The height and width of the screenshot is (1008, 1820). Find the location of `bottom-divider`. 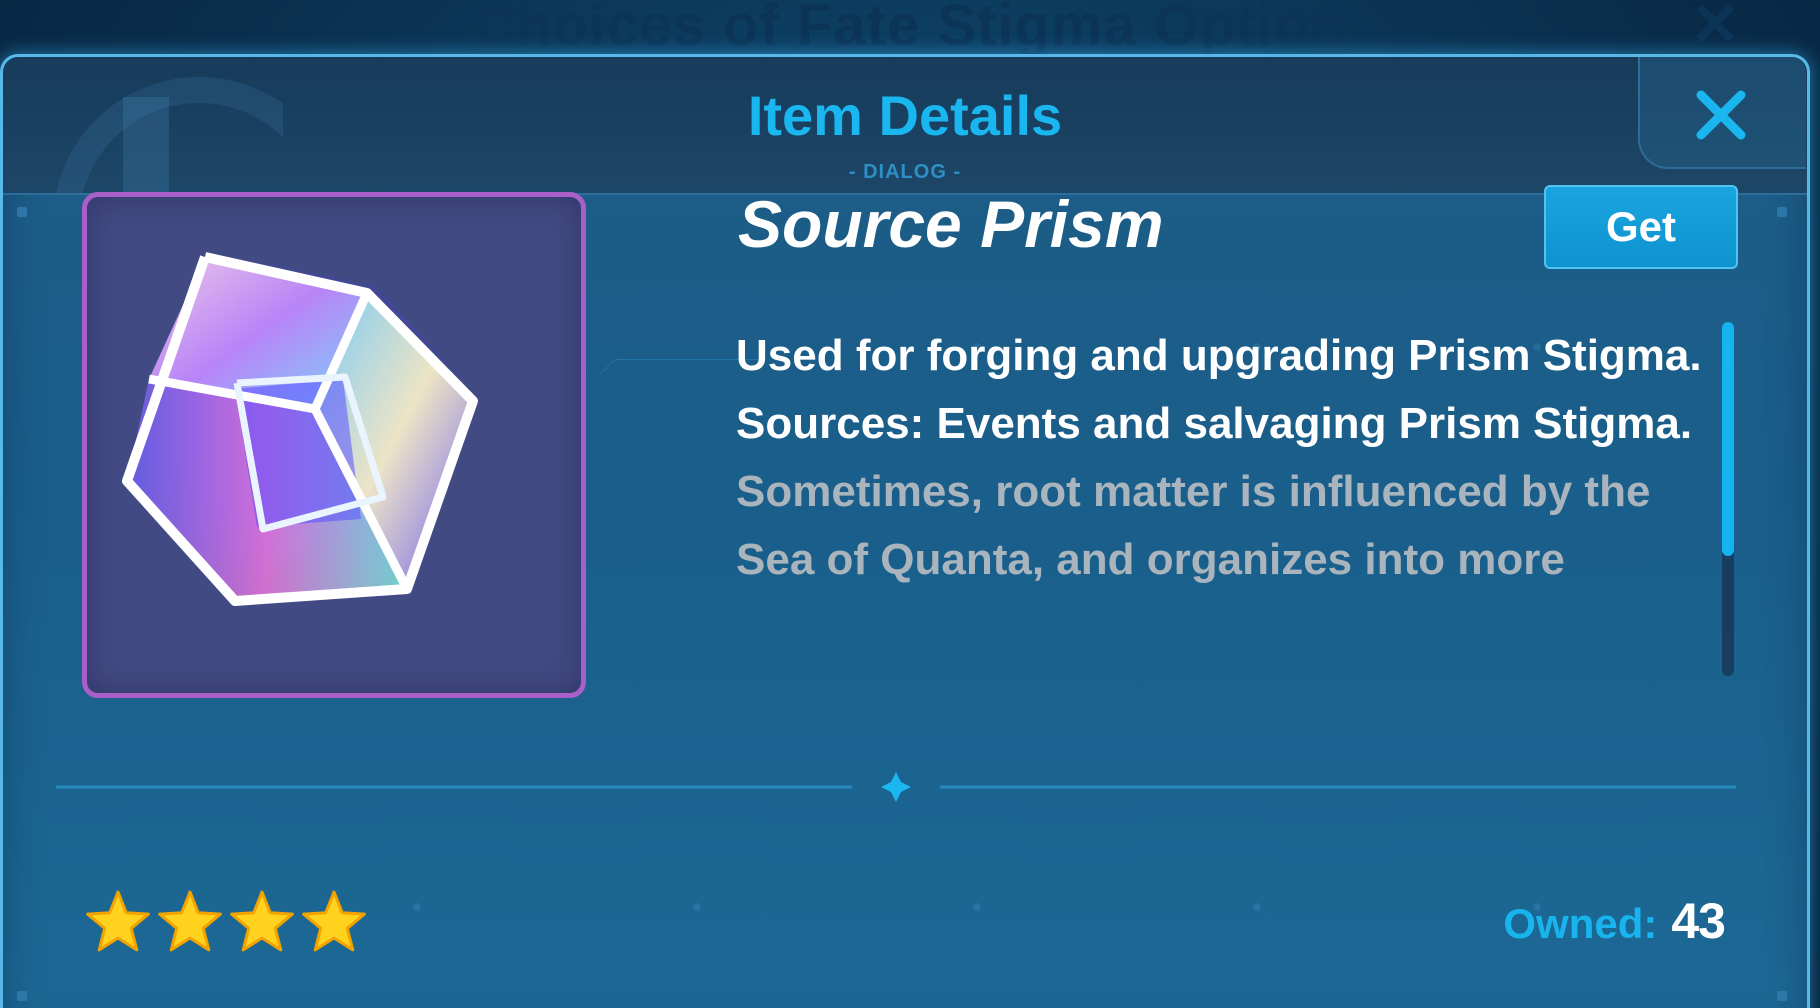

bottom-divider is located at coordinates (896, 787).